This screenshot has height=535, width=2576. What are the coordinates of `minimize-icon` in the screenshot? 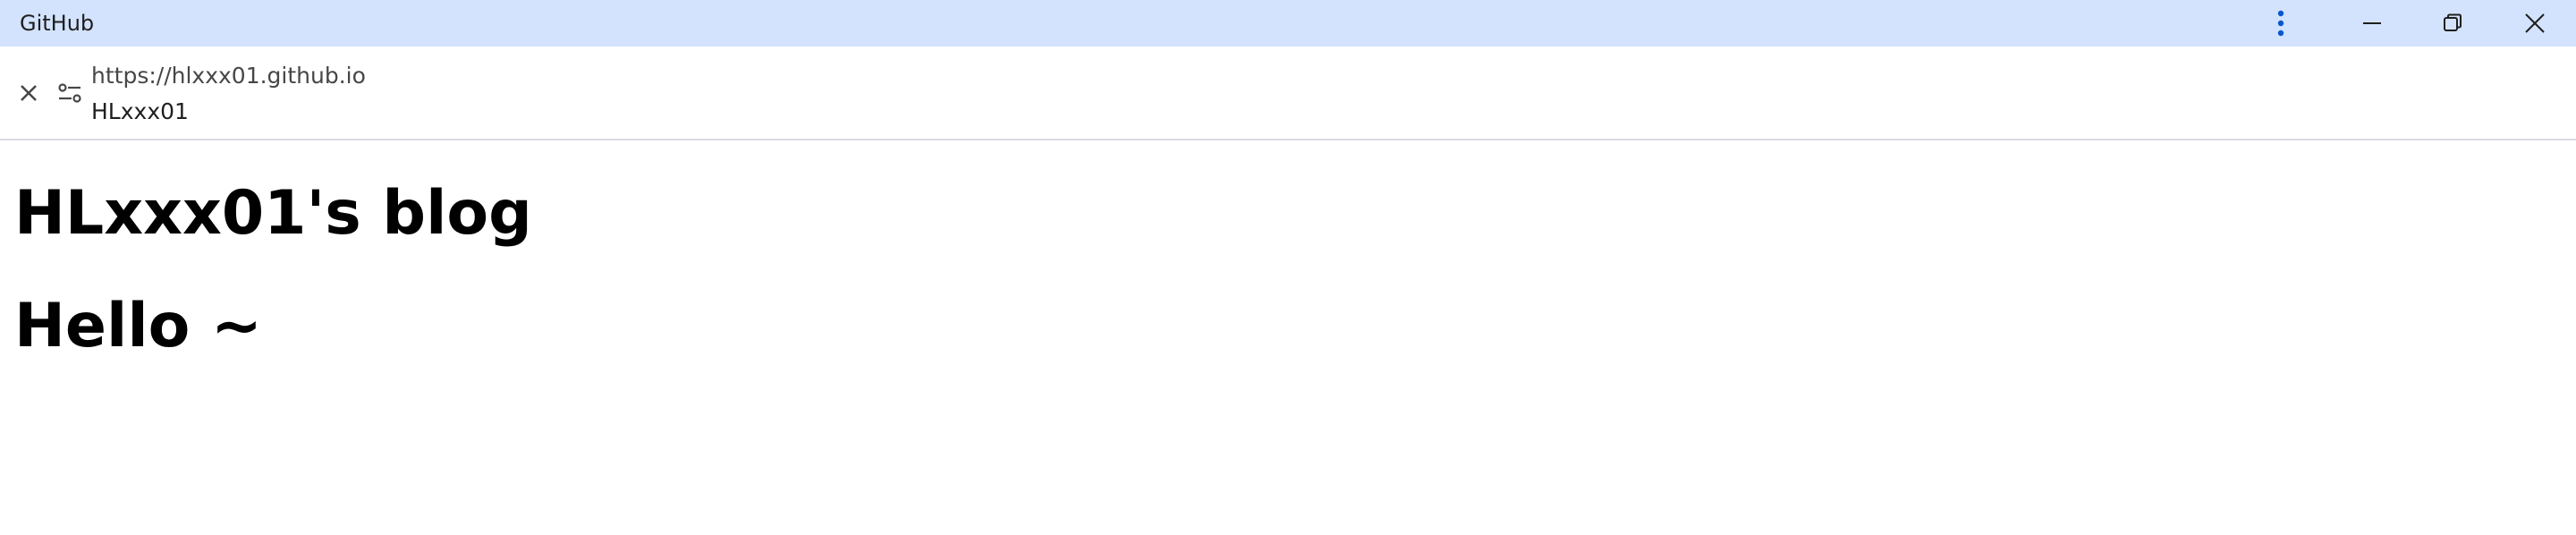 It's located at (2372, 23).